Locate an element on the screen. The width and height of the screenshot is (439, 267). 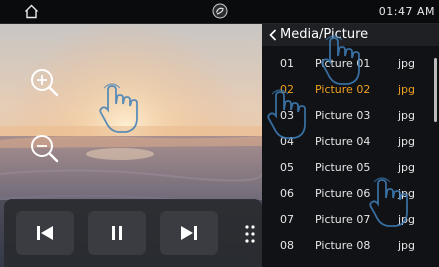
list-item-number: 01 is located at coordinates (287, 63).